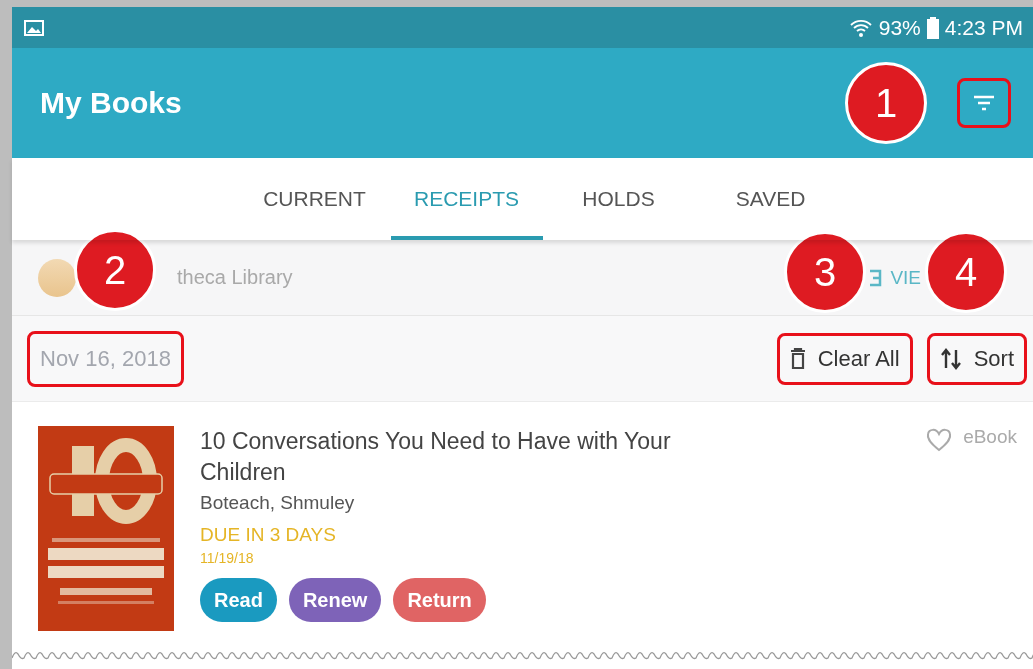  What do you see at coordinates (472, 457) in the screenshot?
I see `book-title: 10 Conversations You Need to Have with Your Children` at bounding box center [472, 457].